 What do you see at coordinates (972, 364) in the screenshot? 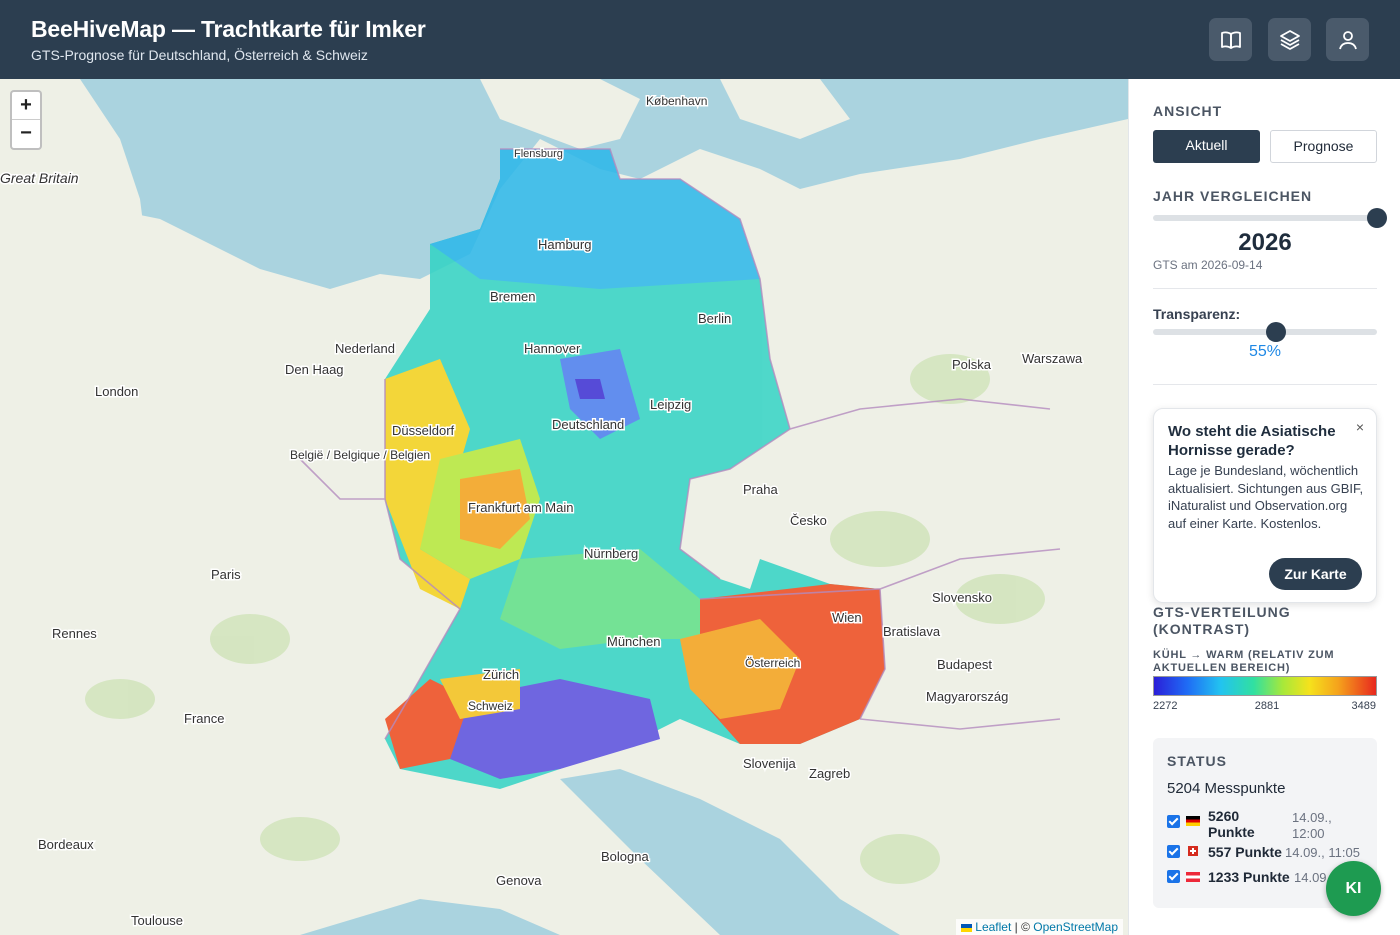
I see `map-label-polska: Polska` at bounding box center [972, 364].